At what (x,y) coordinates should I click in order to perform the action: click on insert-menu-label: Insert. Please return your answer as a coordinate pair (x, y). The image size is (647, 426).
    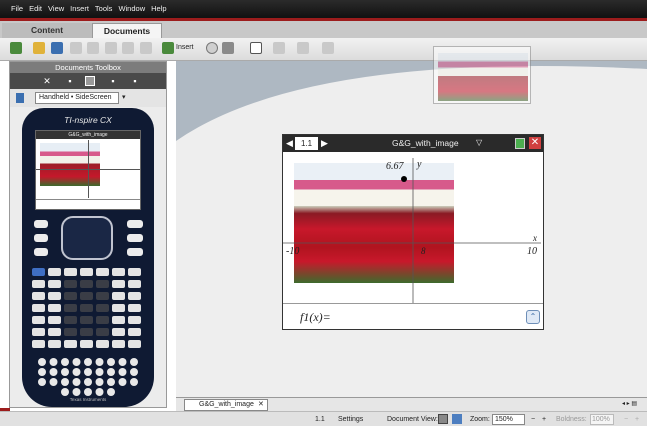
    Looking at the image, I should click on (185, 47).